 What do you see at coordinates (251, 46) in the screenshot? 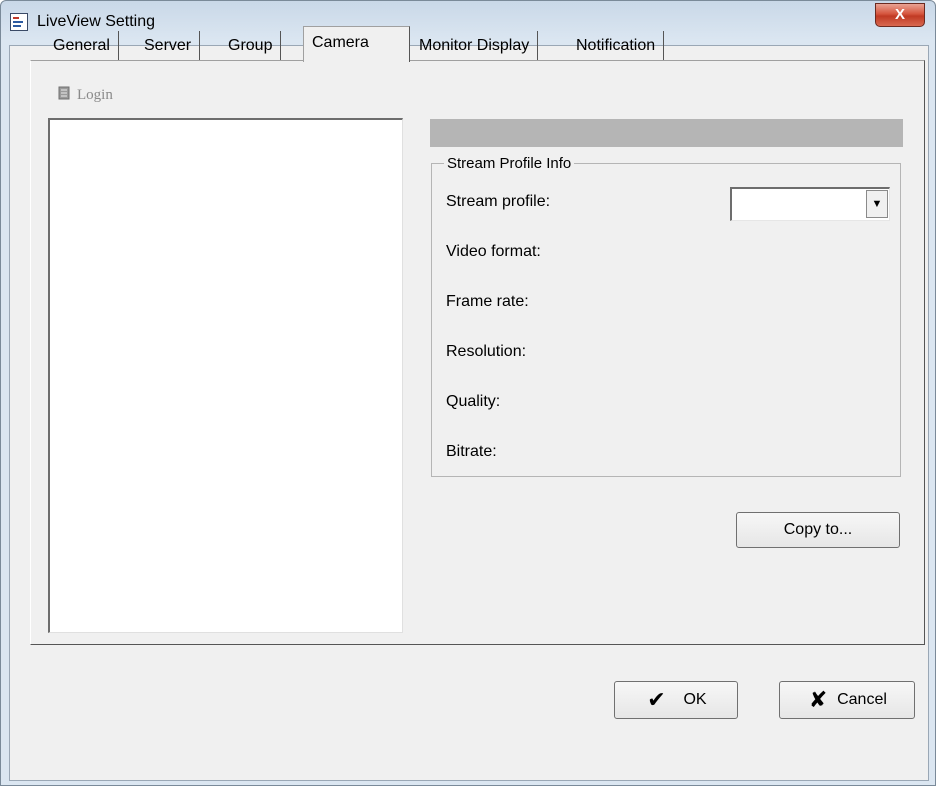
I see `tab-group: Group` at bounding box center [251, 46].